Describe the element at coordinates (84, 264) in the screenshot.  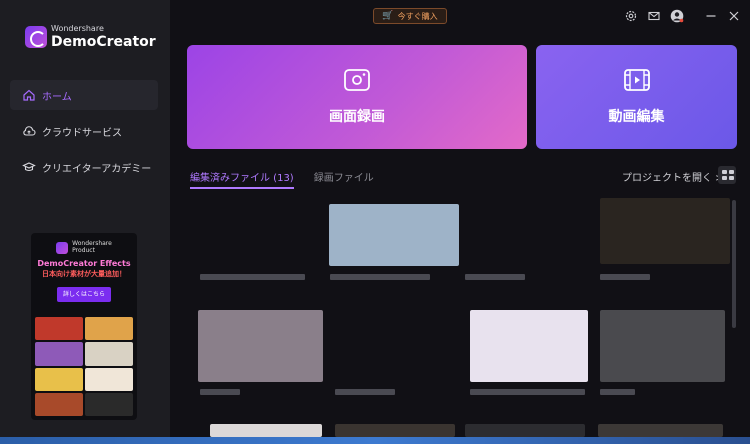
I see `promo-title: DemoCreator Effects` at that location.